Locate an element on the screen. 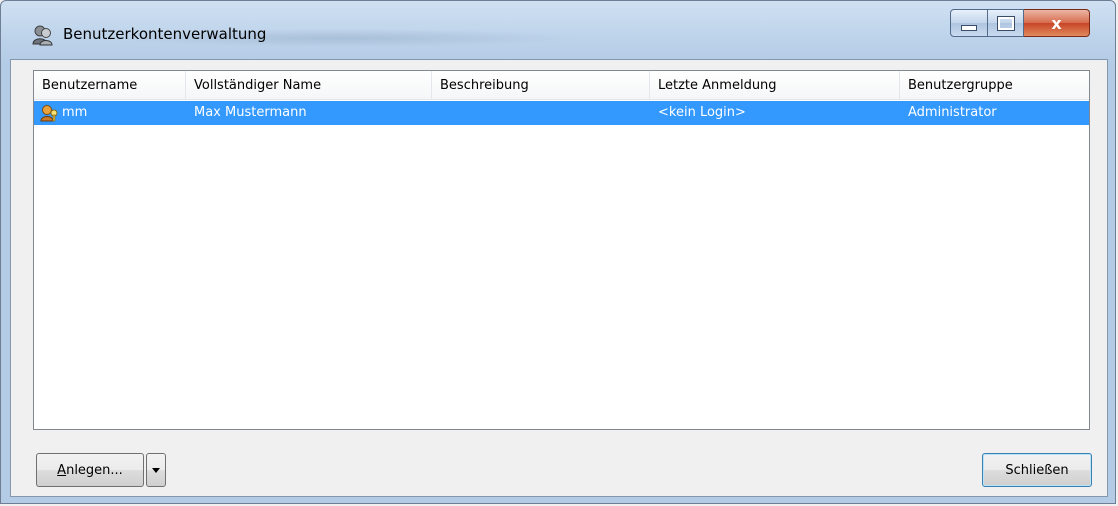  maximize-icon is located at coordinates (1005, 23).